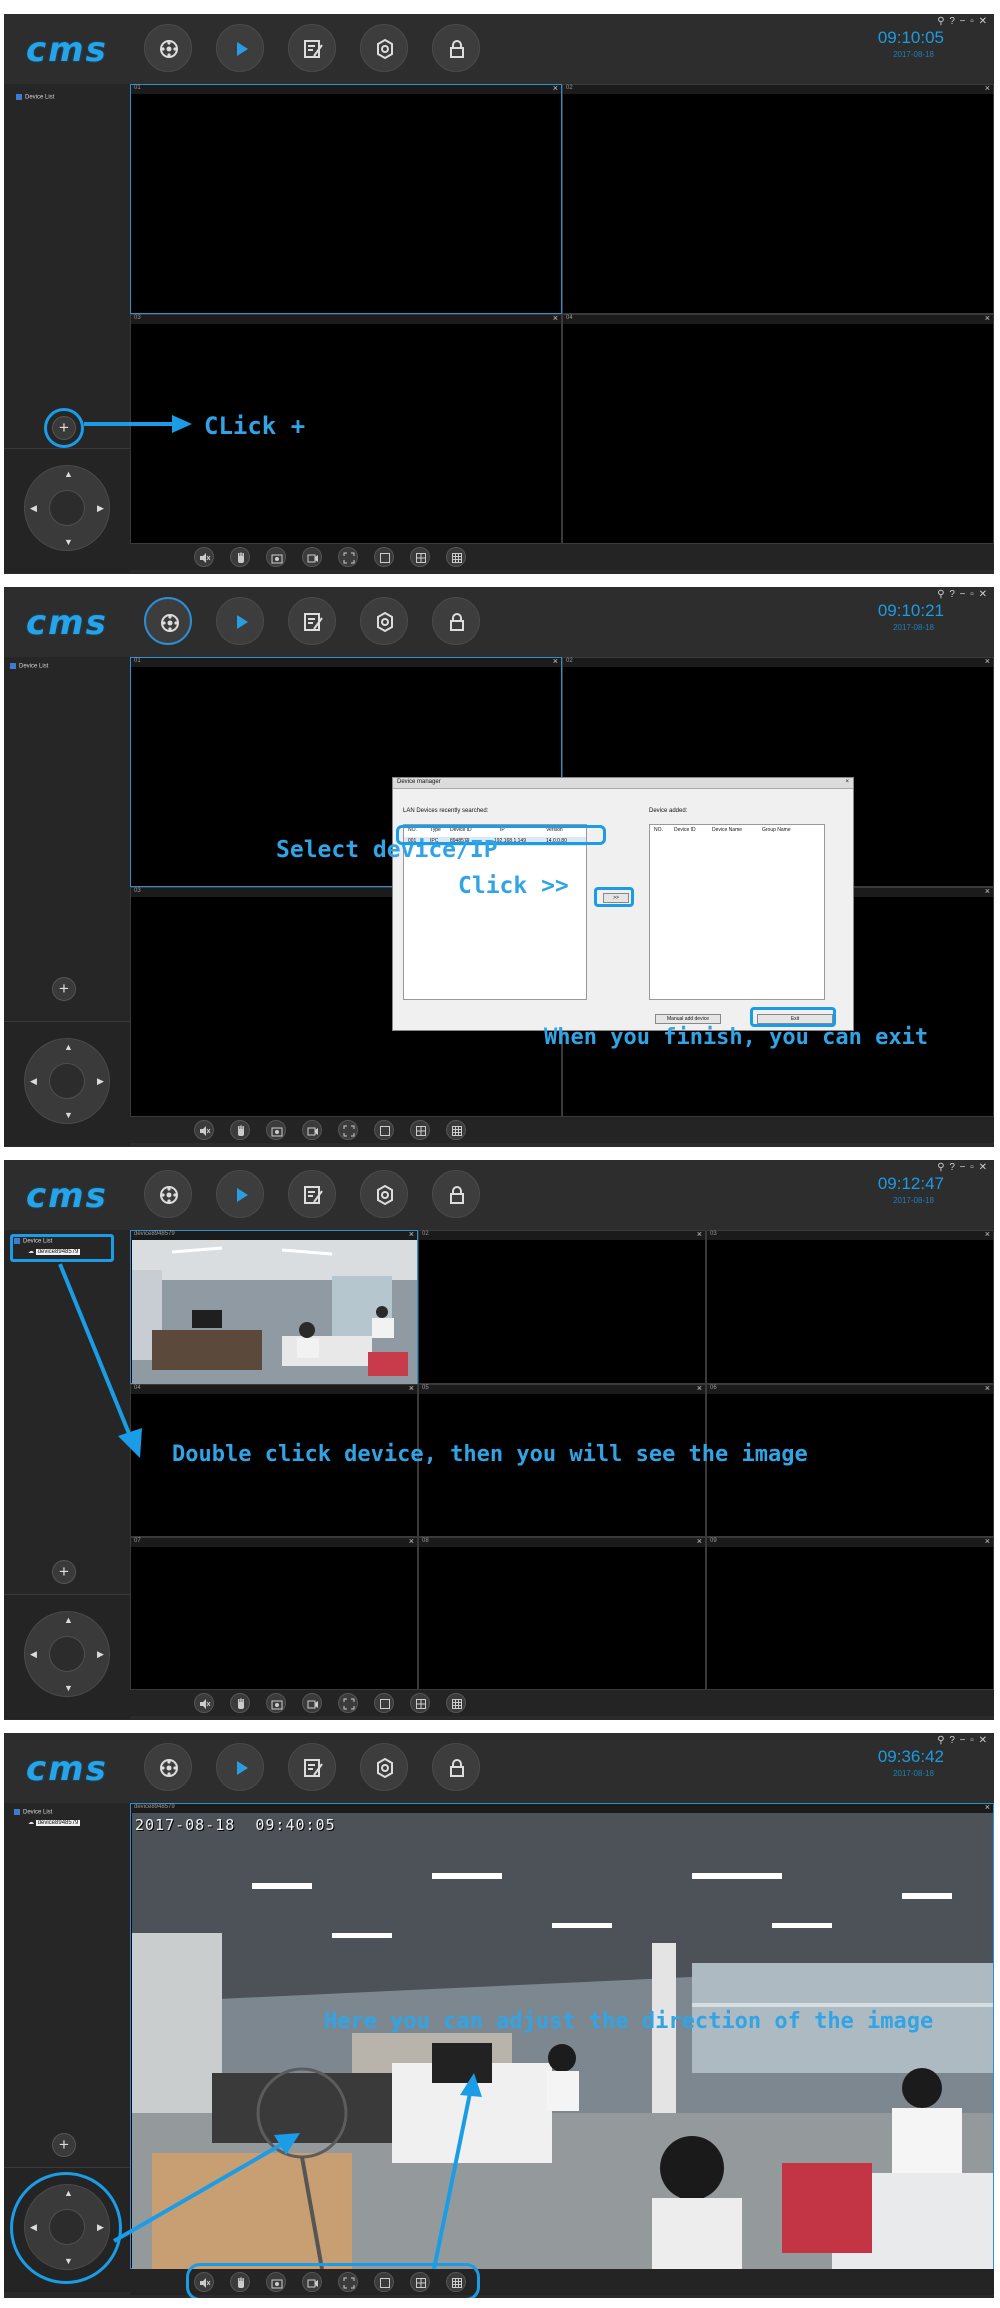  What do you see at coordinates (274, 1613) in the screenshot?
I see `video-cell: 07 ×` at bounding box center [274, 1613].